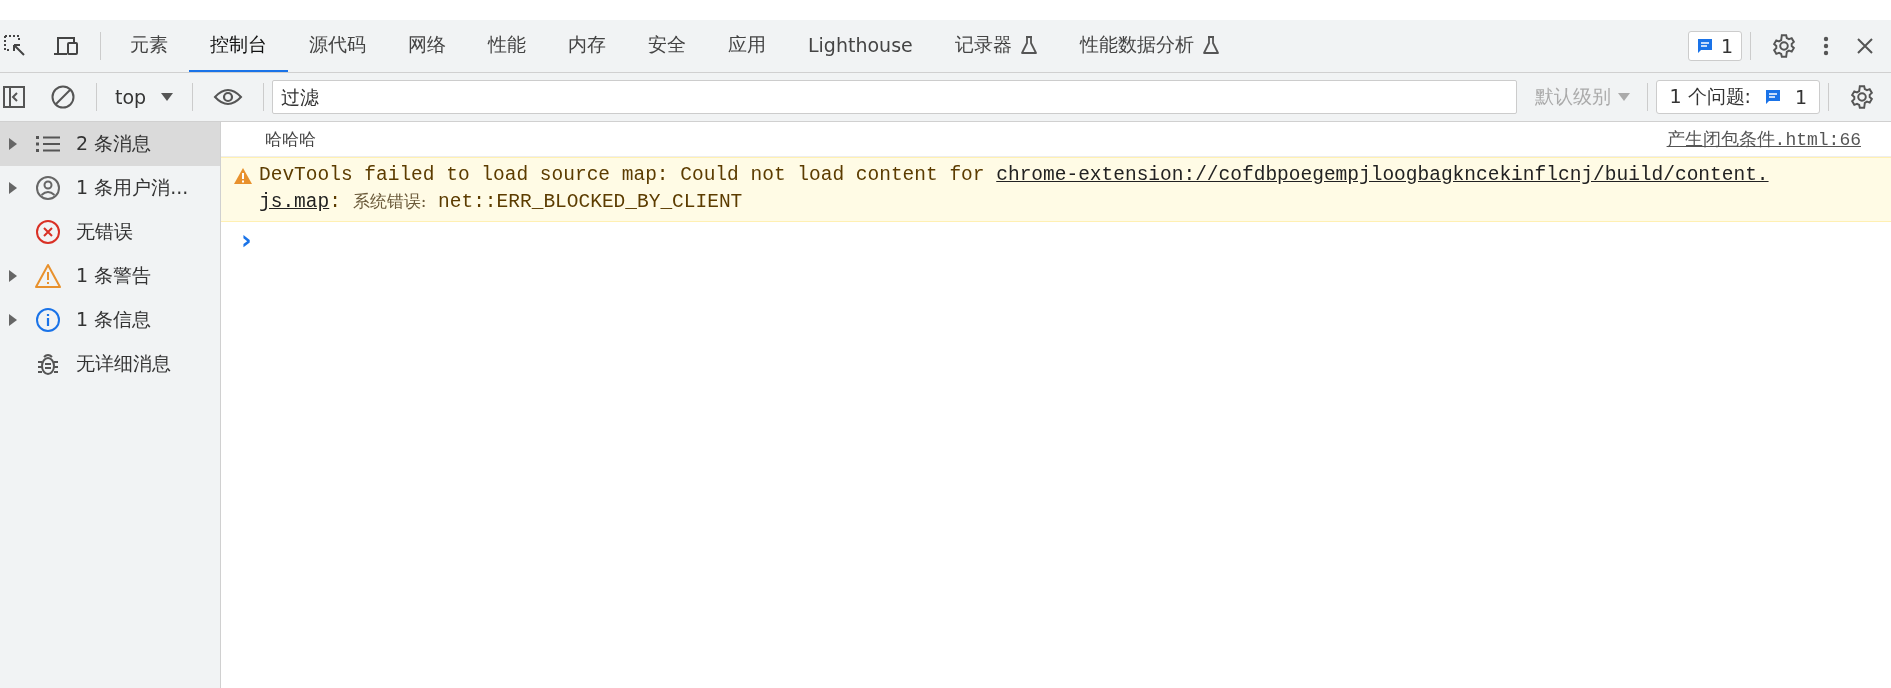 The height and width of the screenshot is (688, 1891). Describe the element at coordinates (228, 97) in the screenshot. I see `eye-icon` at that location.